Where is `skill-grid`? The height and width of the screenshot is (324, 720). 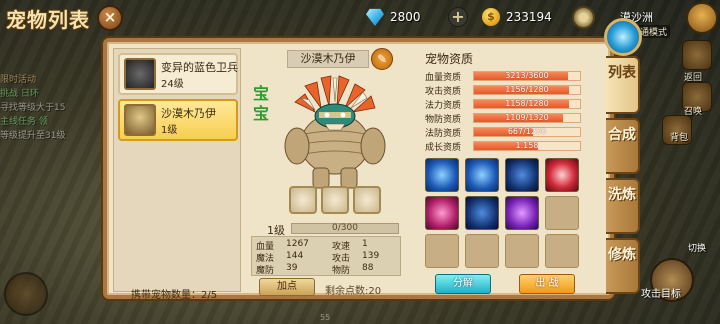
skill-grid is located at coordinates (503, 216).